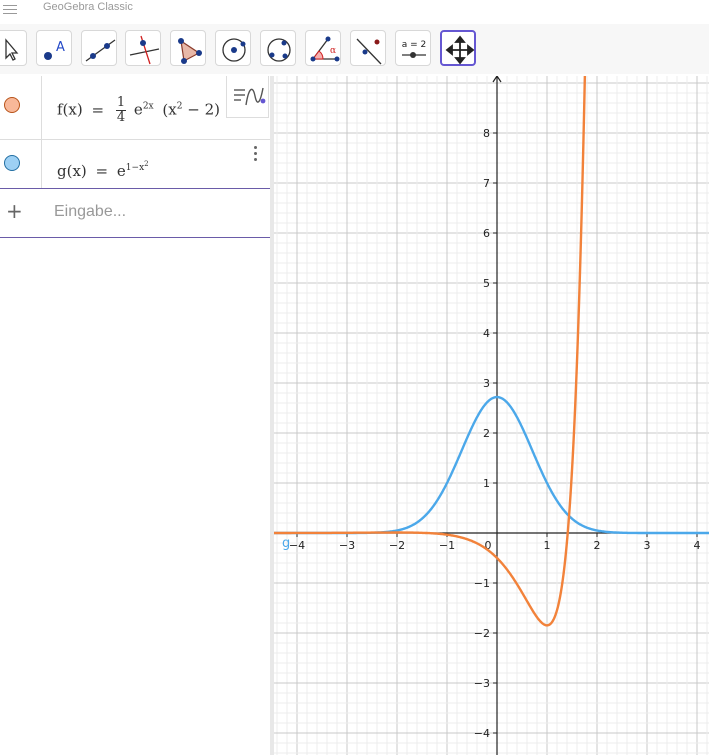  I want to click on cursor-arrow-icon, so click(12, 49).